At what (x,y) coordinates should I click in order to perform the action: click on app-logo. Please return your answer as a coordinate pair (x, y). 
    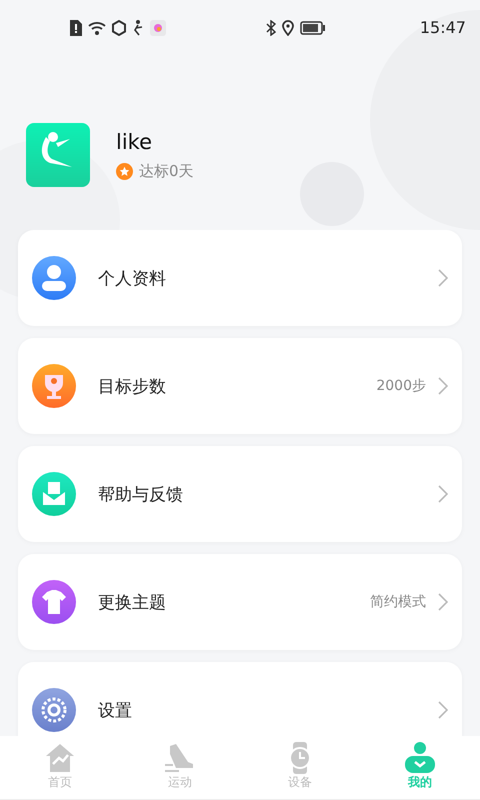
    Looking at the image, I should click on (58, 155).